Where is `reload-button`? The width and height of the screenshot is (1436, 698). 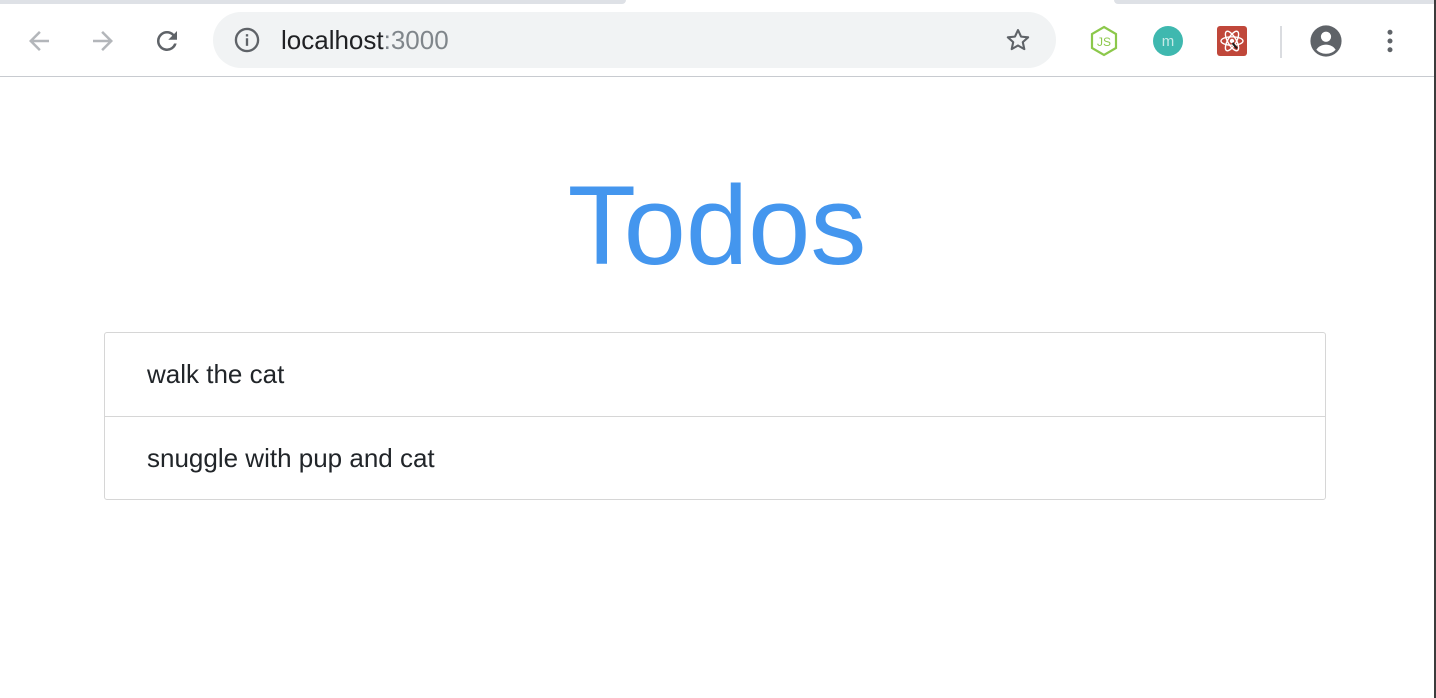 reload-button is located at coordinates (167, 41).